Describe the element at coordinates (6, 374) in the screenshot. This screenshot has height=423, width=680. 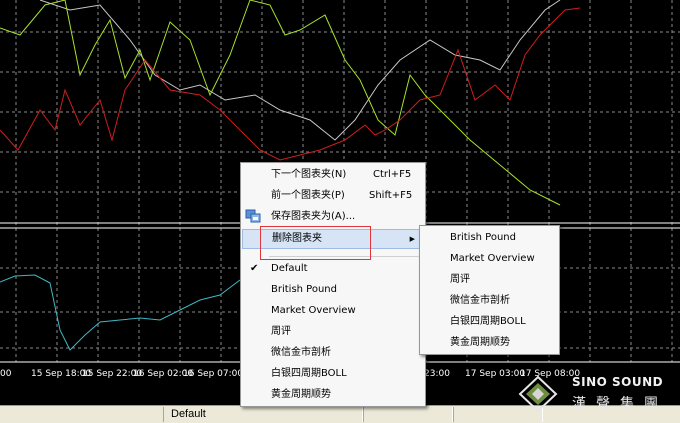
I see `time-axis-label: 00` at that location.